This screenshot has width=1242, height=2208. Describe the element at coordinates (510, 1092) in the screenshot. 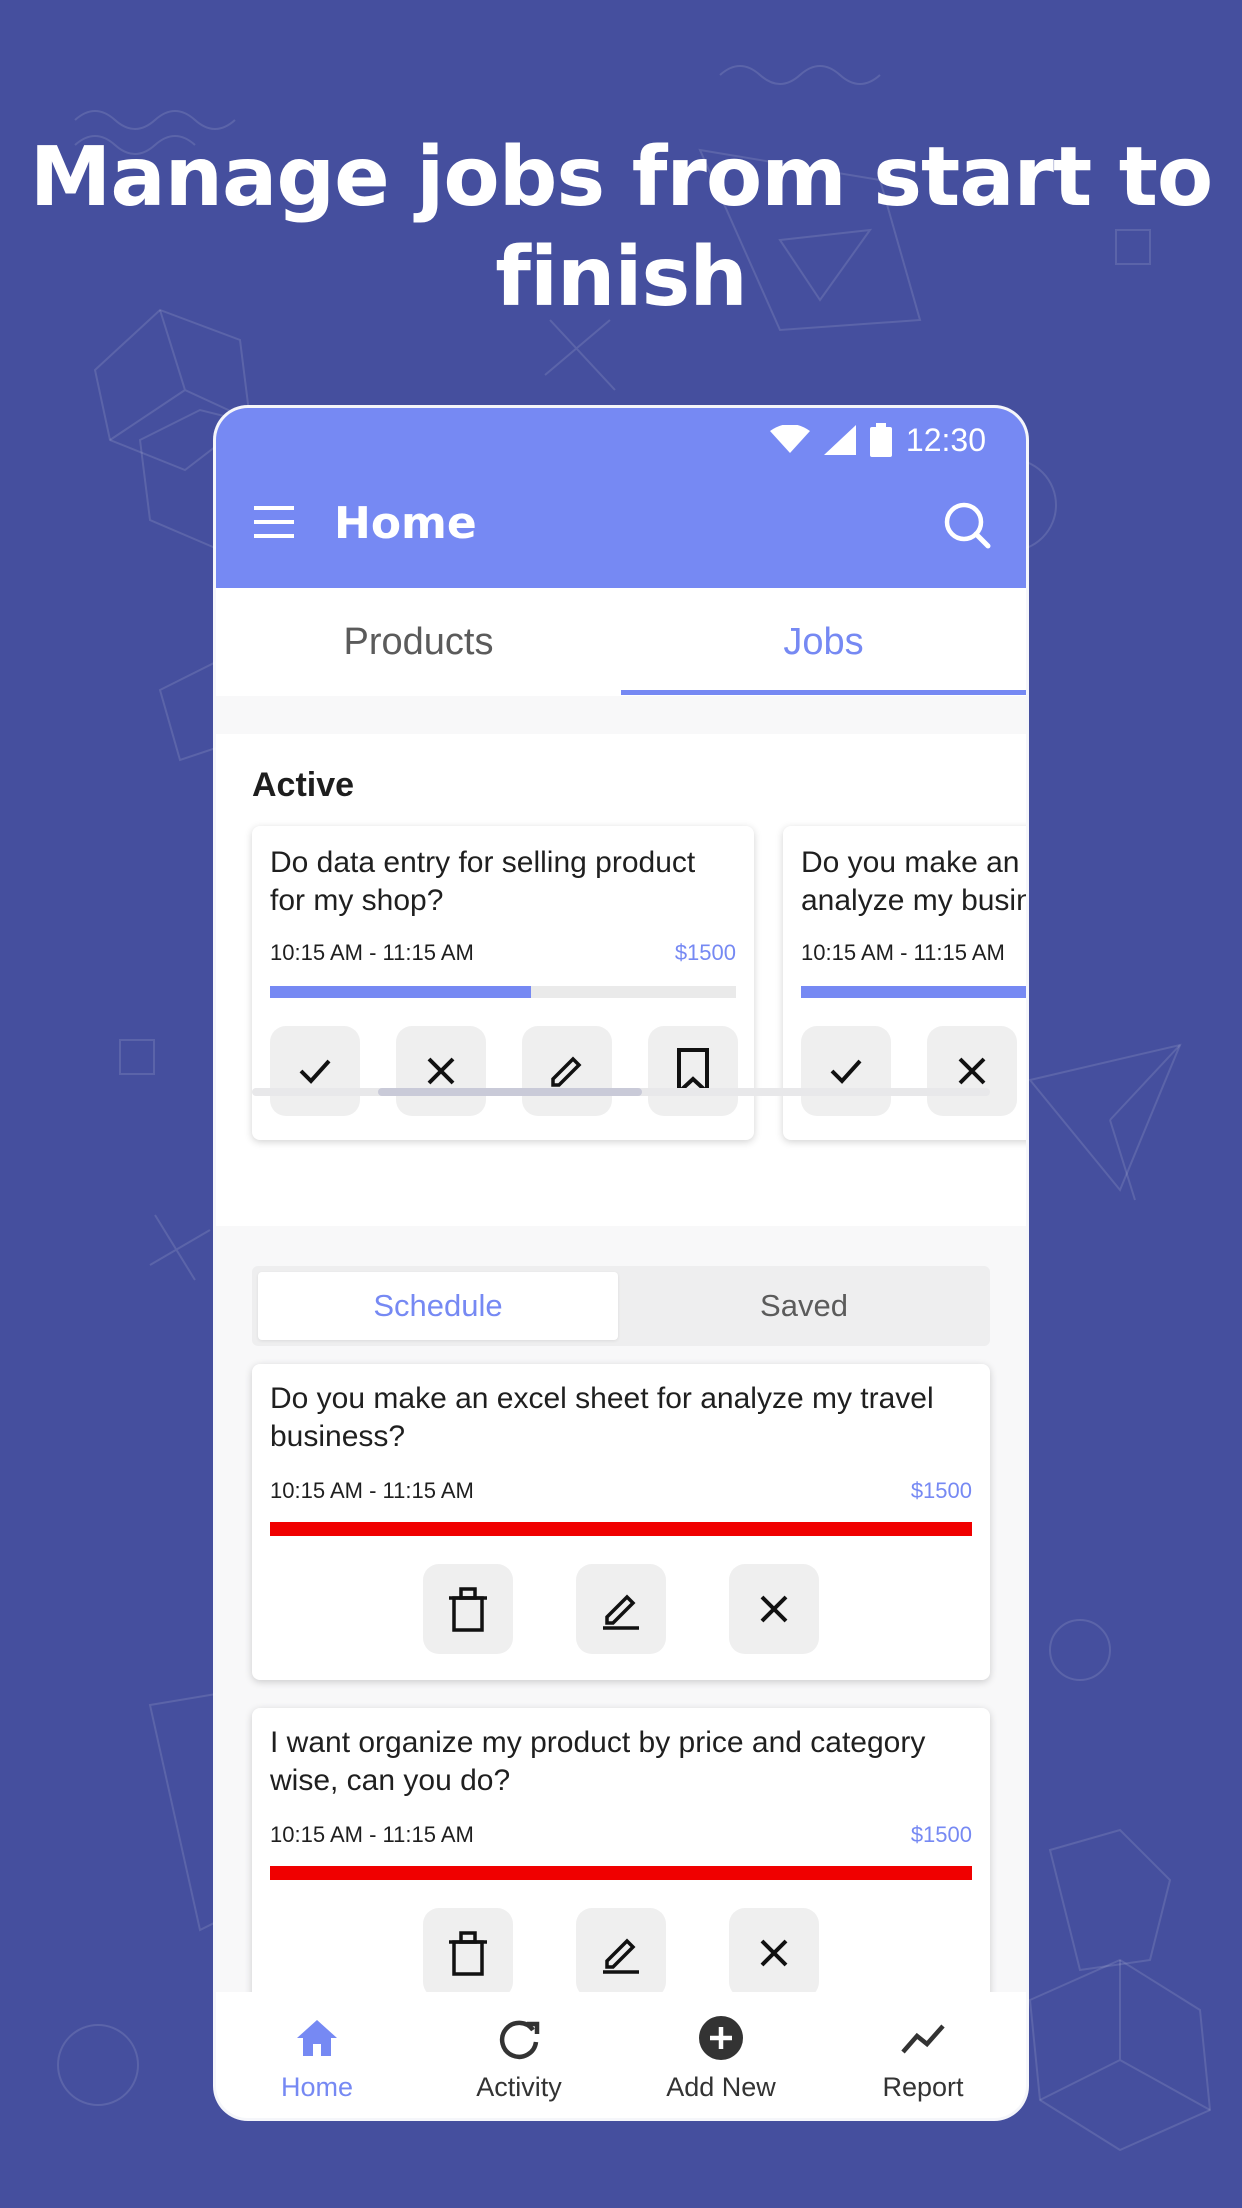

I see `scrollbar-thumb` at that location.